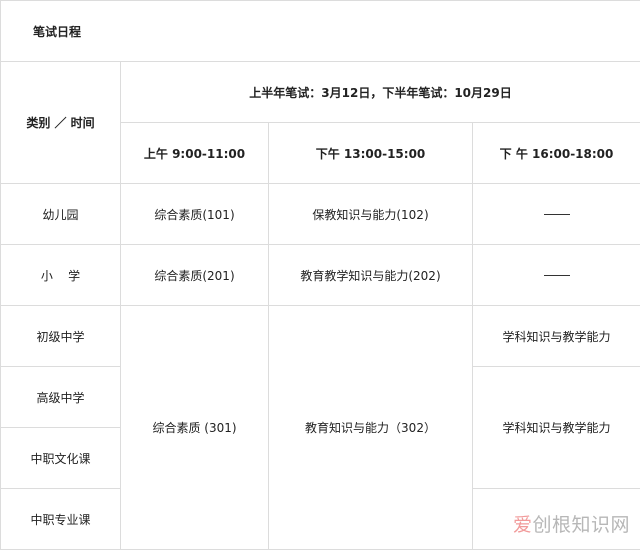 This screenshot has height=550, width=640. What do you see at coordinates (320, 31) in the screenshot?
I see `table-title: 笔试日程` at bounding box center [320, 31].